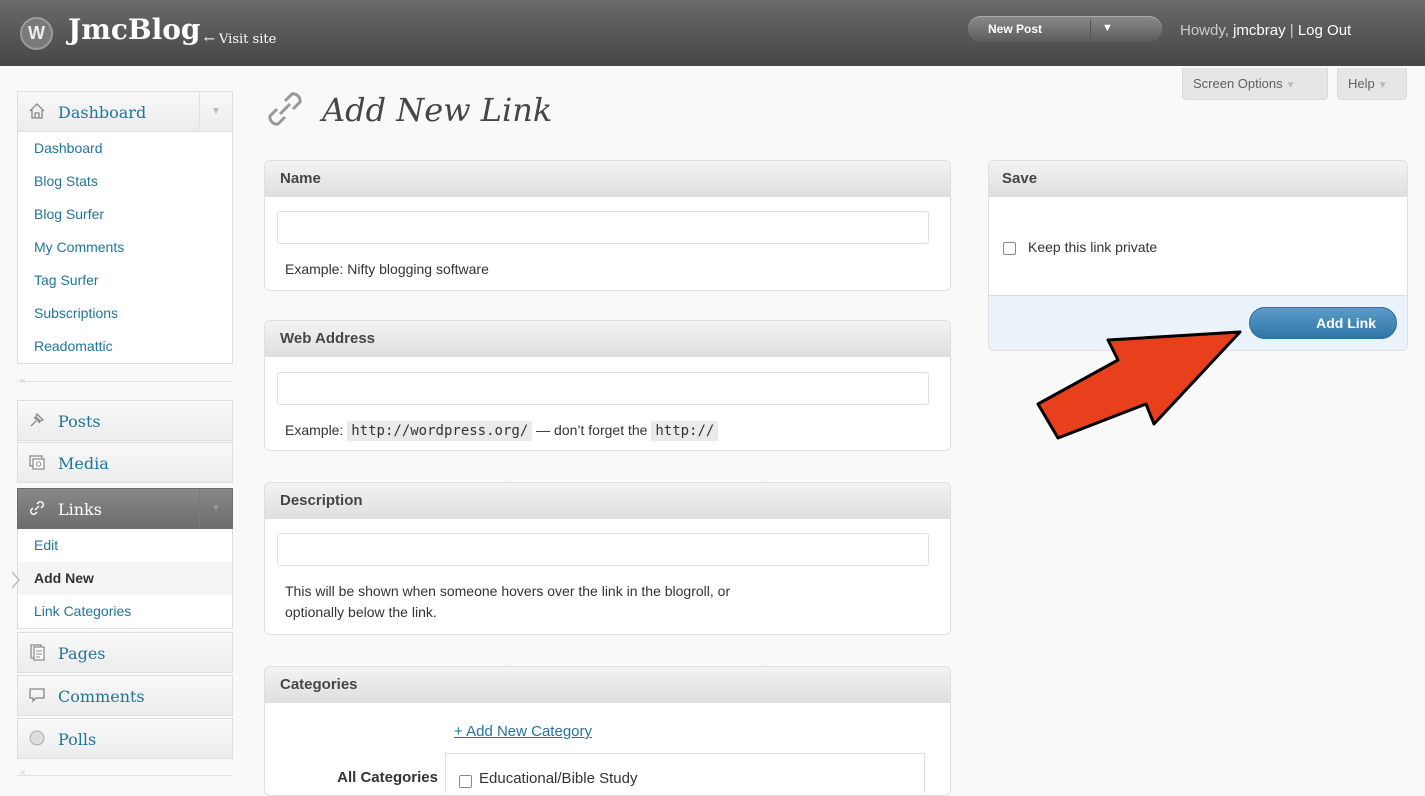 This screenshot has width=1425, height=796. Describe the element at coordinates (523, 731) in the screenshot. I see `add-new-category-link: + Add New Category` at that location.